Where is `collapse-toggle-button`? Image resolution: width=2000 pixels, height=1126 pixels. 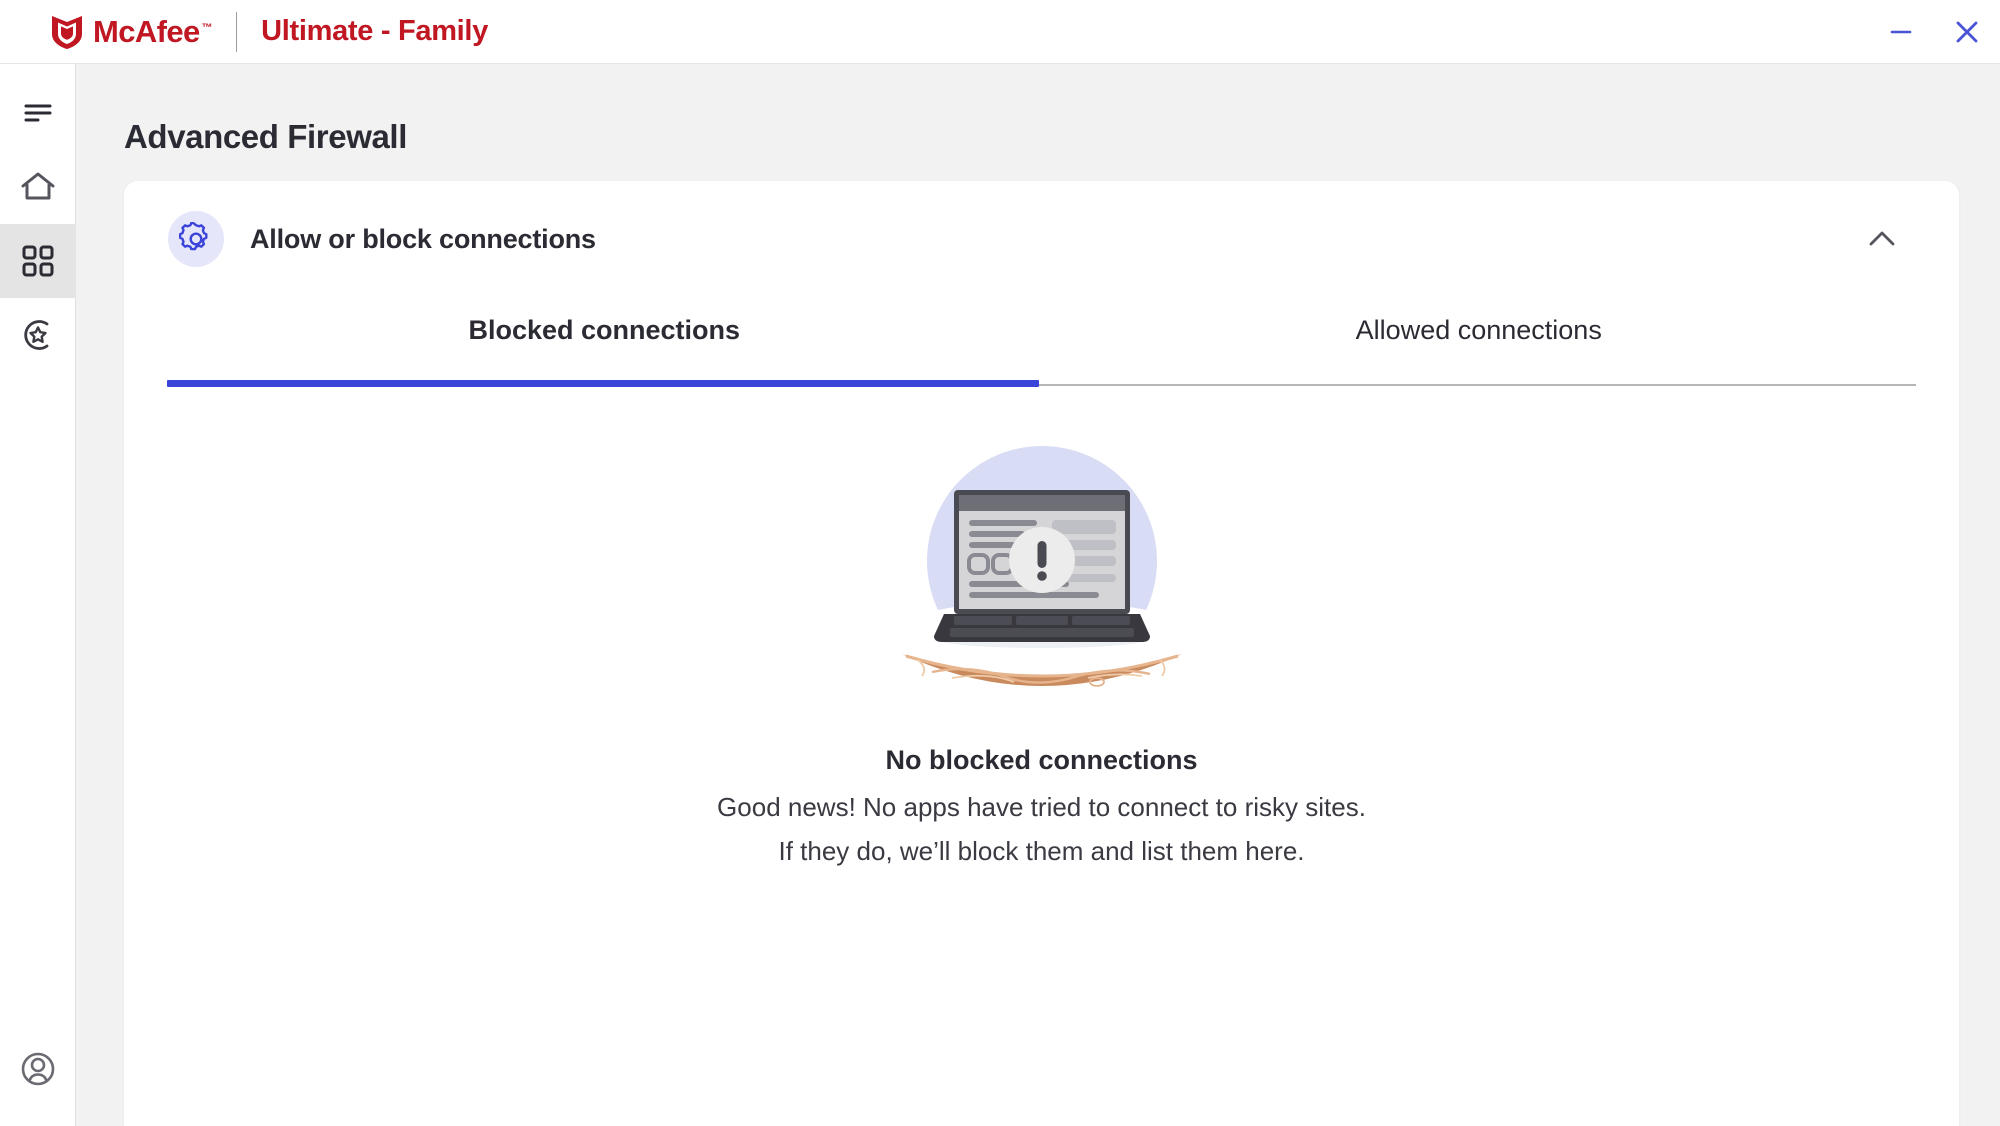 collapse-toggle-button is located at coordinates (1882, 239).